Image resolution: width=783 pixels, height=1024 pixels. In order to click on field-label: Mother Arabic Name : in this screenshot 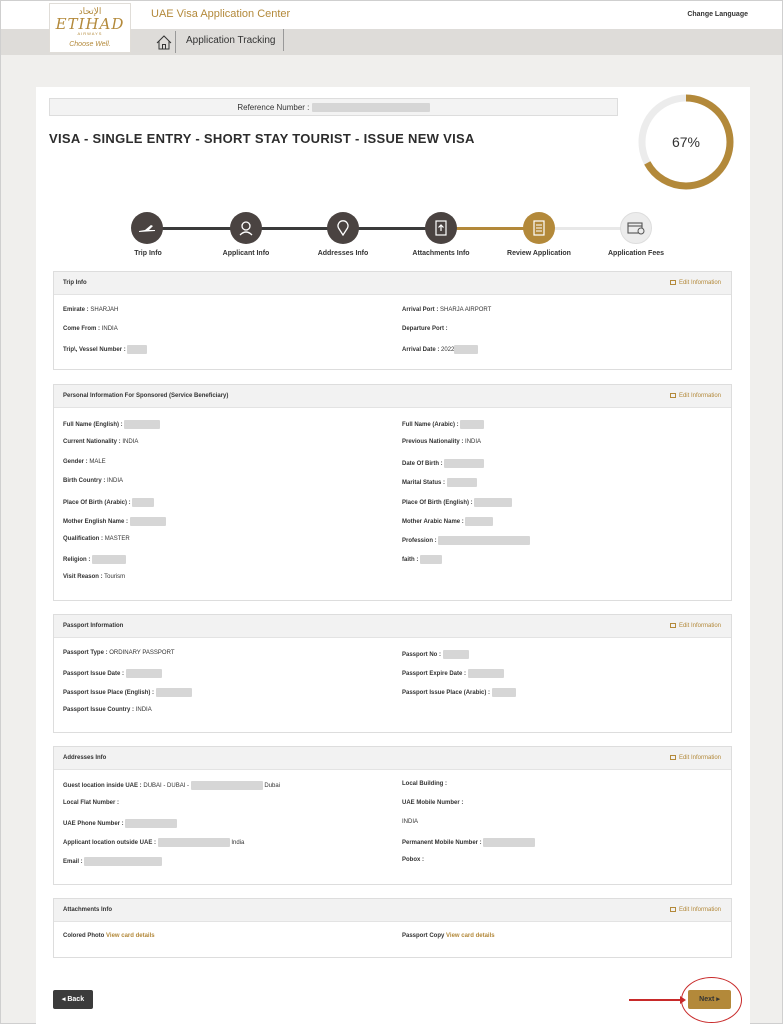, I will do `click(433, 522)`.